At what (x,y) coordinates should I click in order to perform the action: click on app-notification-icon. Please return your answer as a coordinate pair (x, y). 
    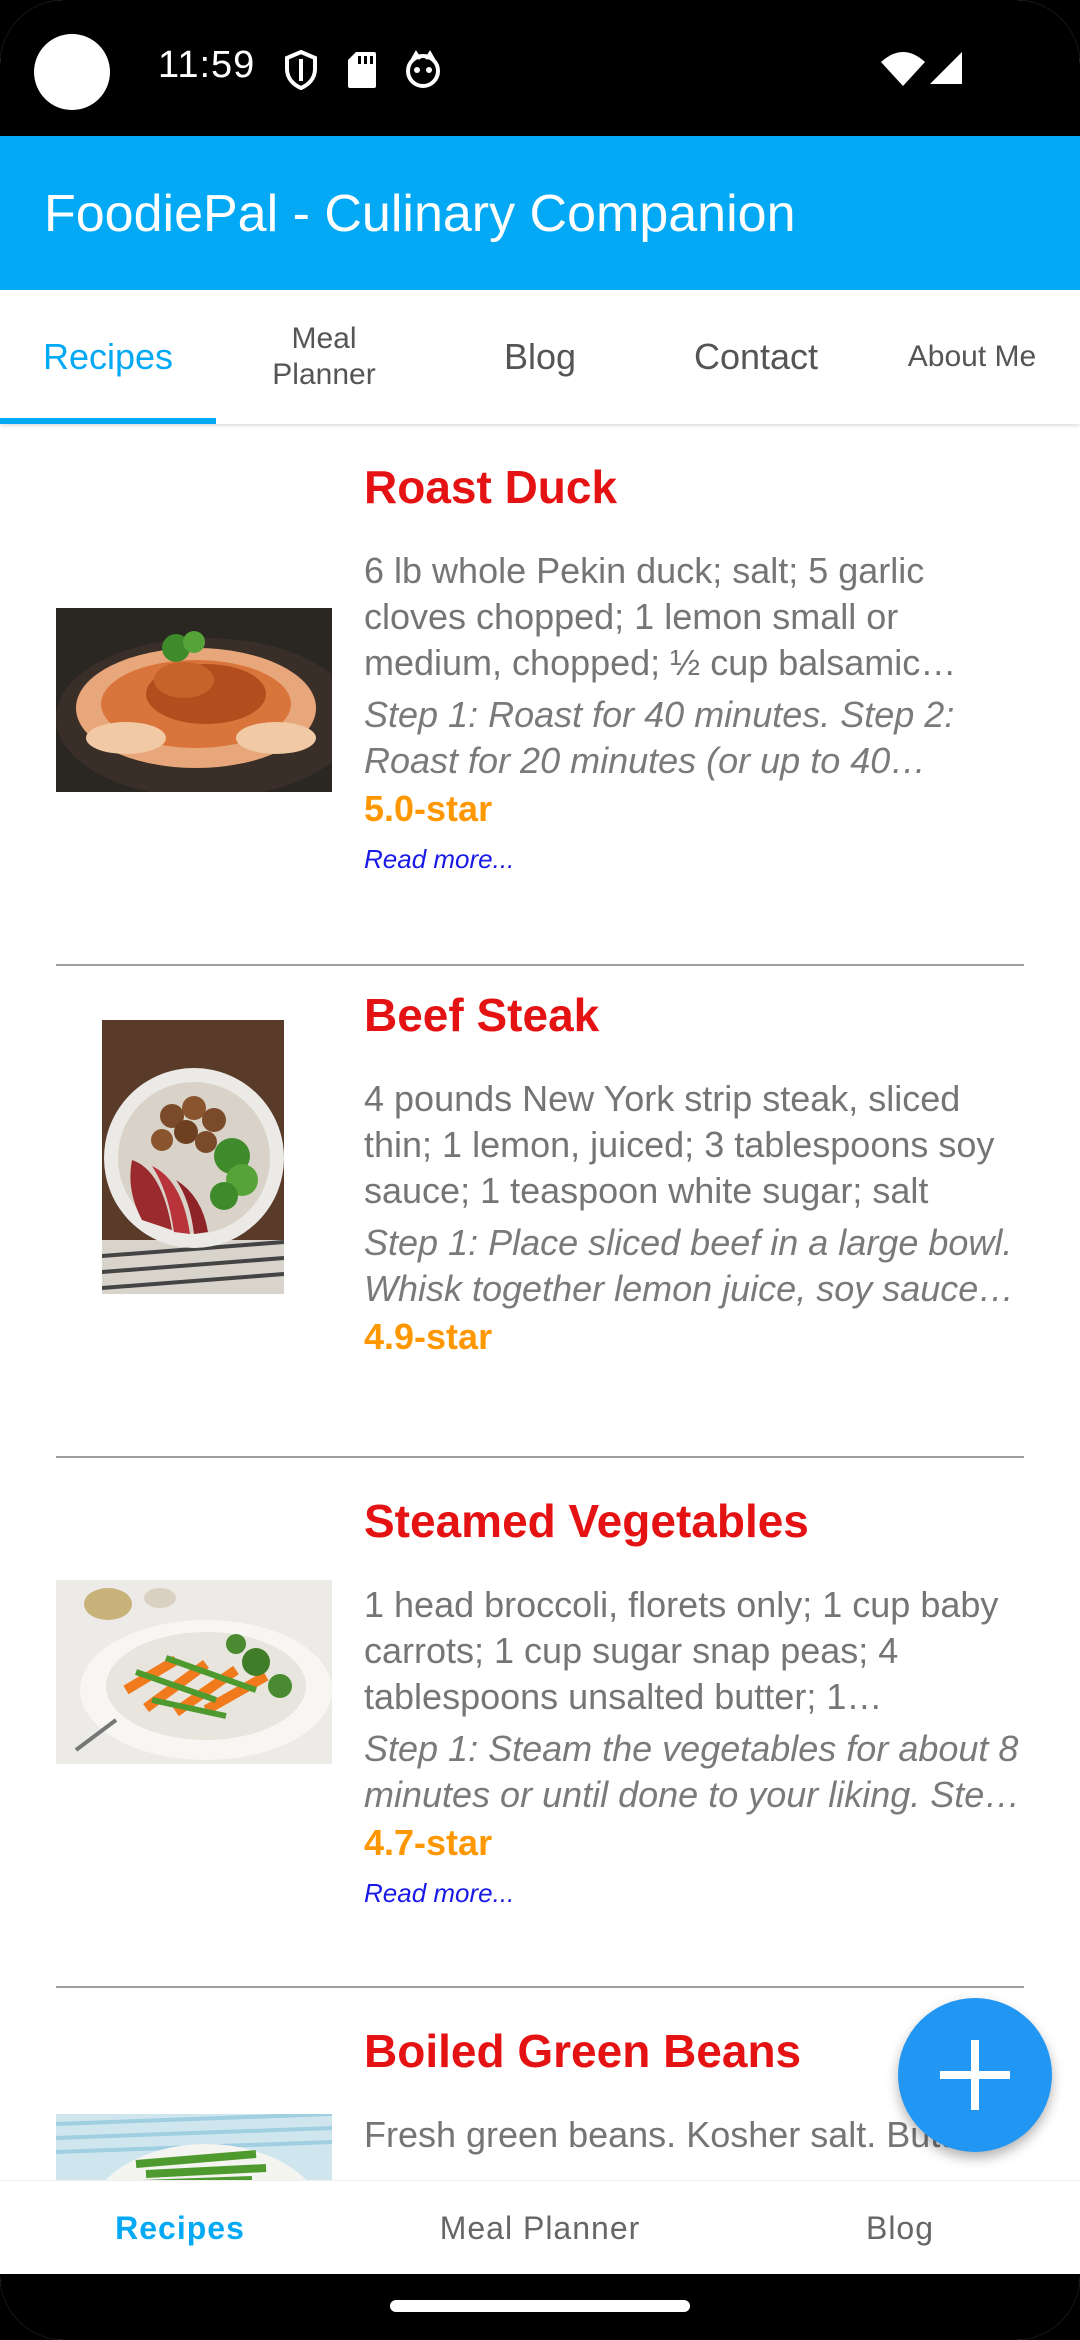
    Looking at the image, I should click on (423, 69).